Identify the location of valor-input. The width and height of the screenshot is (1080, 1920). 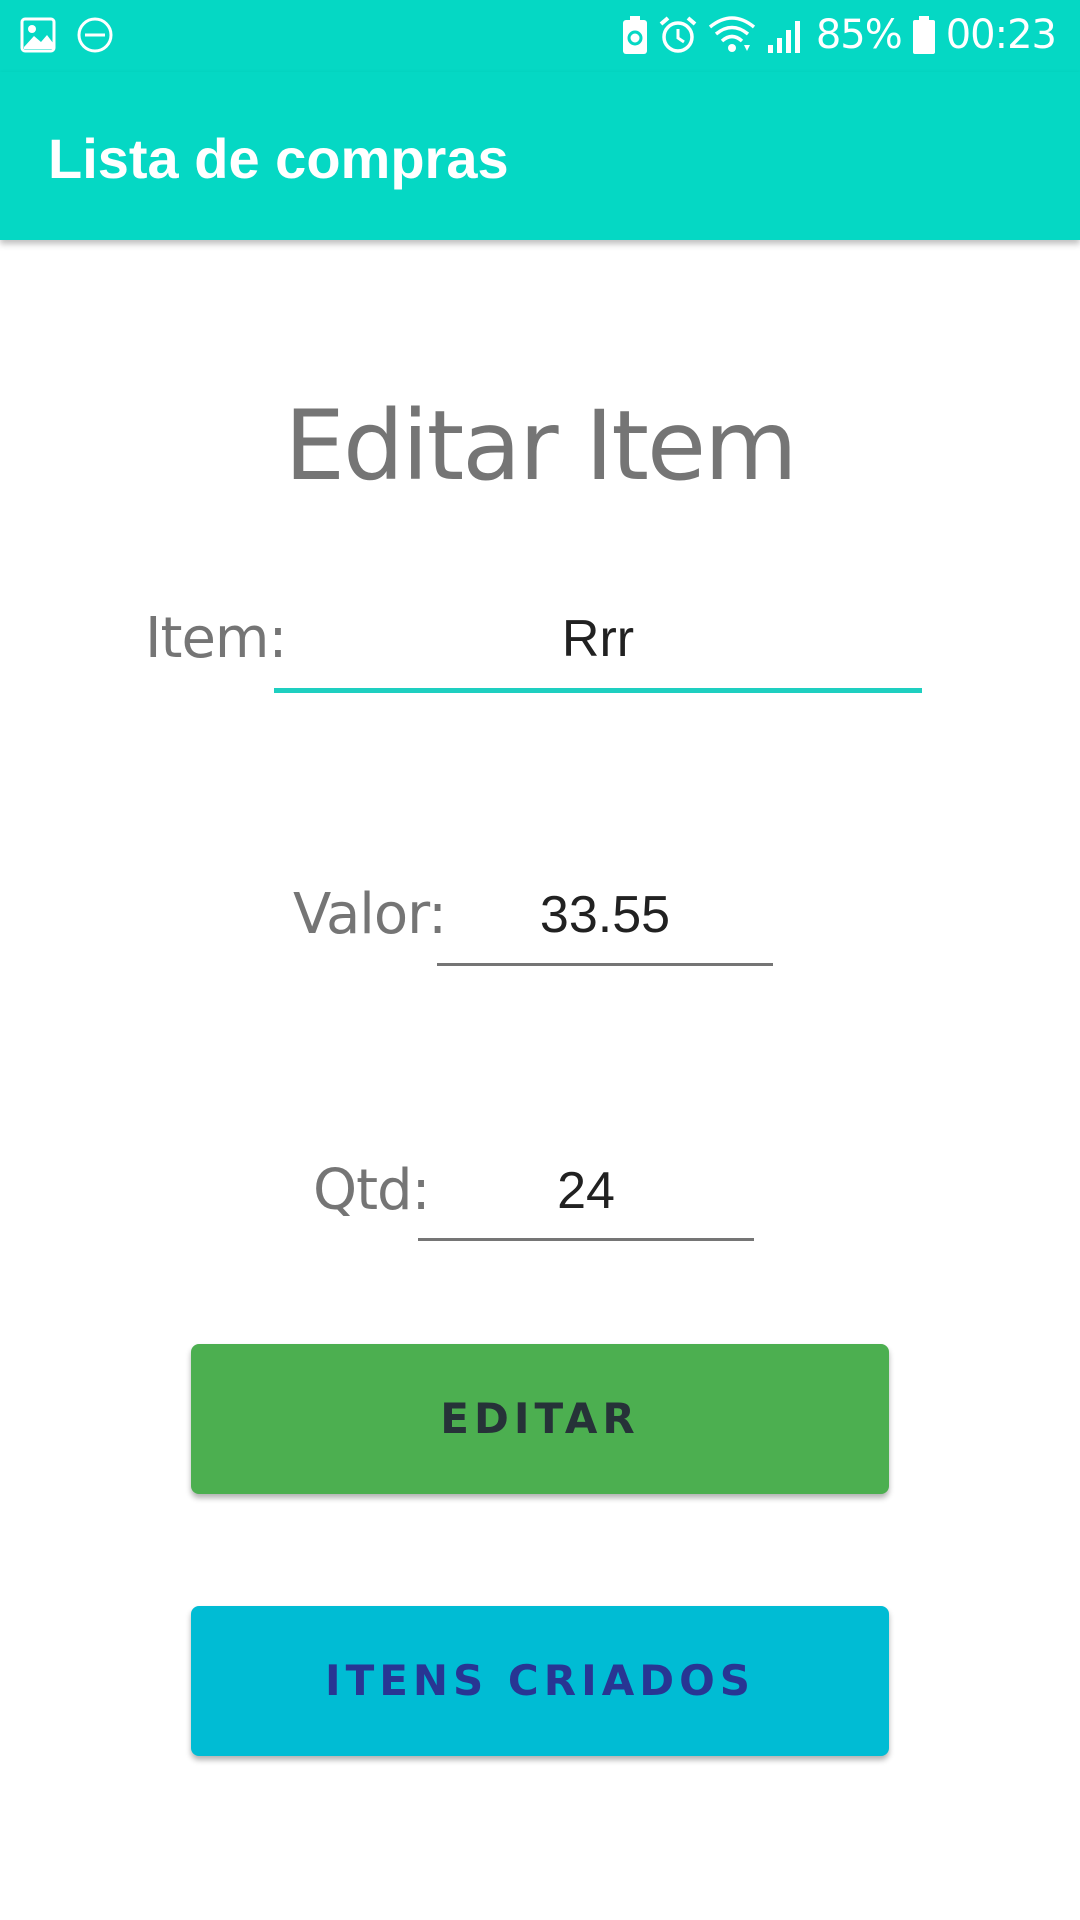
(605, 915).